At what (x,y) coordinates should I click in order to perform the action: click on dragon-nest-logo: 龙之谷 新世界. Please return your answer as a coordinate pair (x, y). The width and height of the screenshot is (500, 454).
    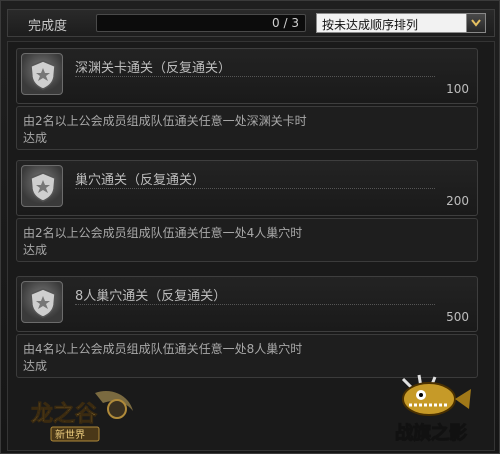
    Looking at the image, I should click on (85, 417).